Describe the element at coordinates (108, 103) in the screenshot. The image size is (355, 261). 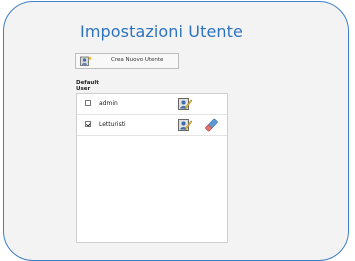
I see `user-name: admin` at that location.